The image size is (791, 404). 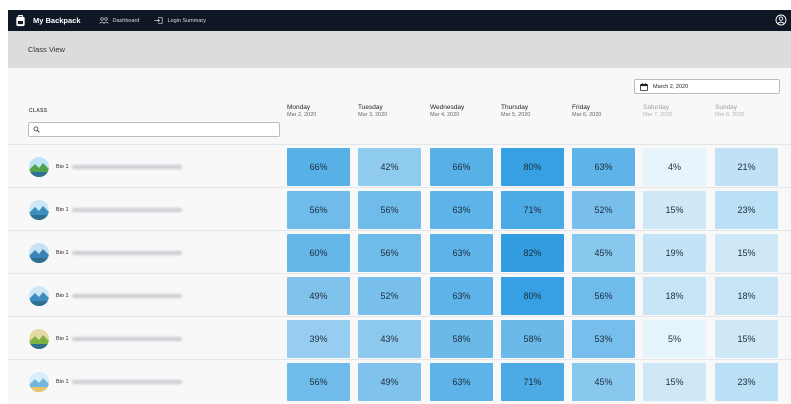 I want to click on day-name: Sunday, so click(x=726, y=107).